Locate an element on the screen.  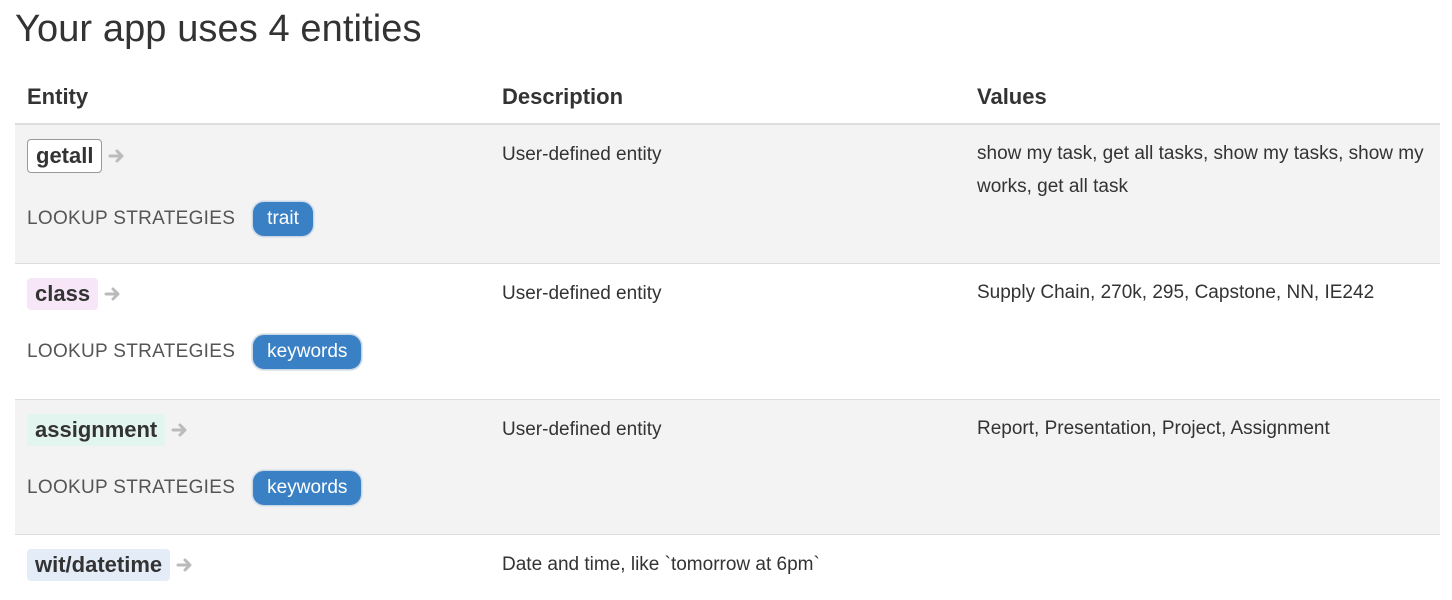
table-header: Entity Description Values is located at coordinates (727, 97).